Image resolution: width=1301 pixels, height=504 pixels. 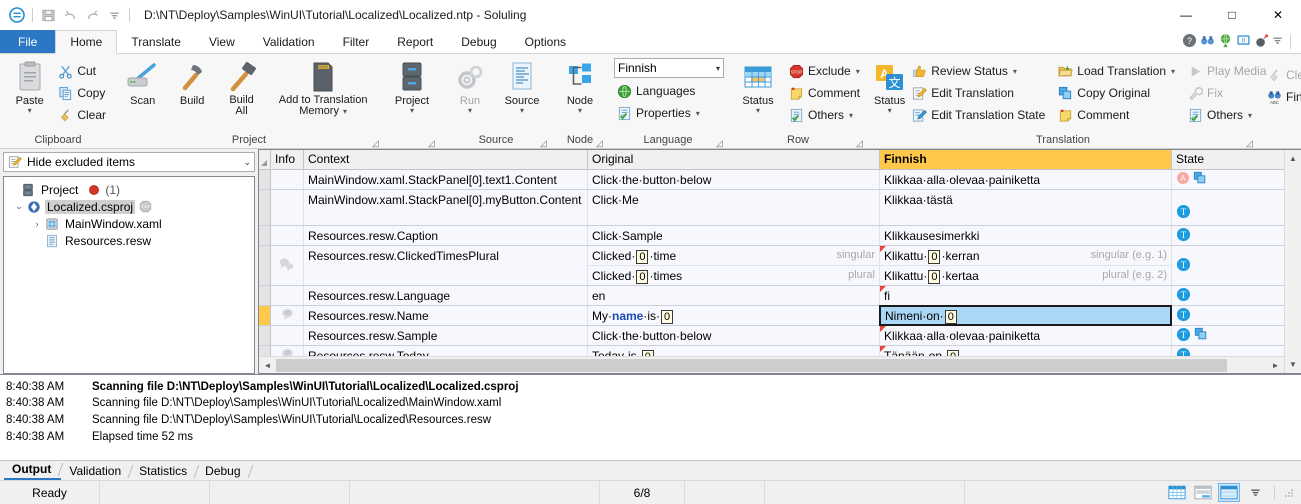 I want to click on row-dialog-launcher: ◿, so click(x=860, y=143).